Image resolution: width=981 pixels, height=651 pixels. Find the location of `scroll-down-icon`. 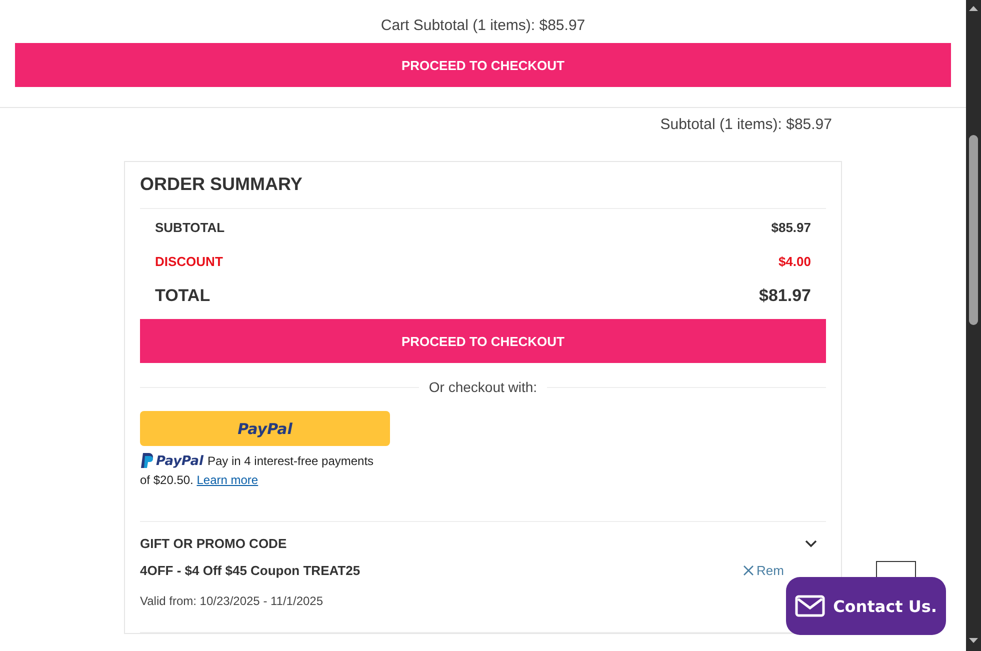

scroll-down-icon is located at coordinates (973, 641).